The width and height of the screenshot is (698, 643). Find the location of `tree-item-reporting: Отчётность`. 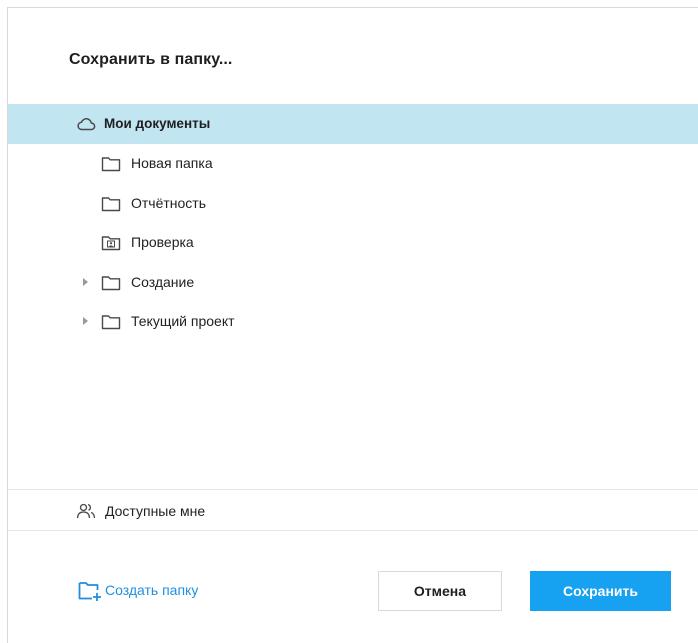

tree-item-reporting: Отчётность is located at coordinates (353, 204).